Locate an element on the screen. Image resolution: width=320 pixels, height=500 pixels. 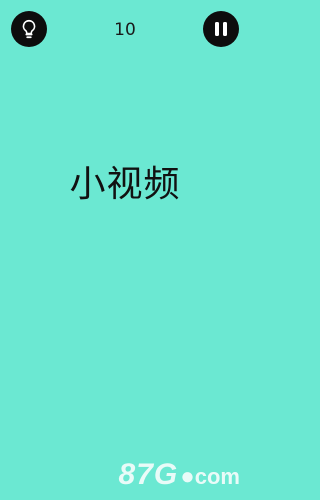
site-watermark: 87G ● com is located at coordinates (179, 475).